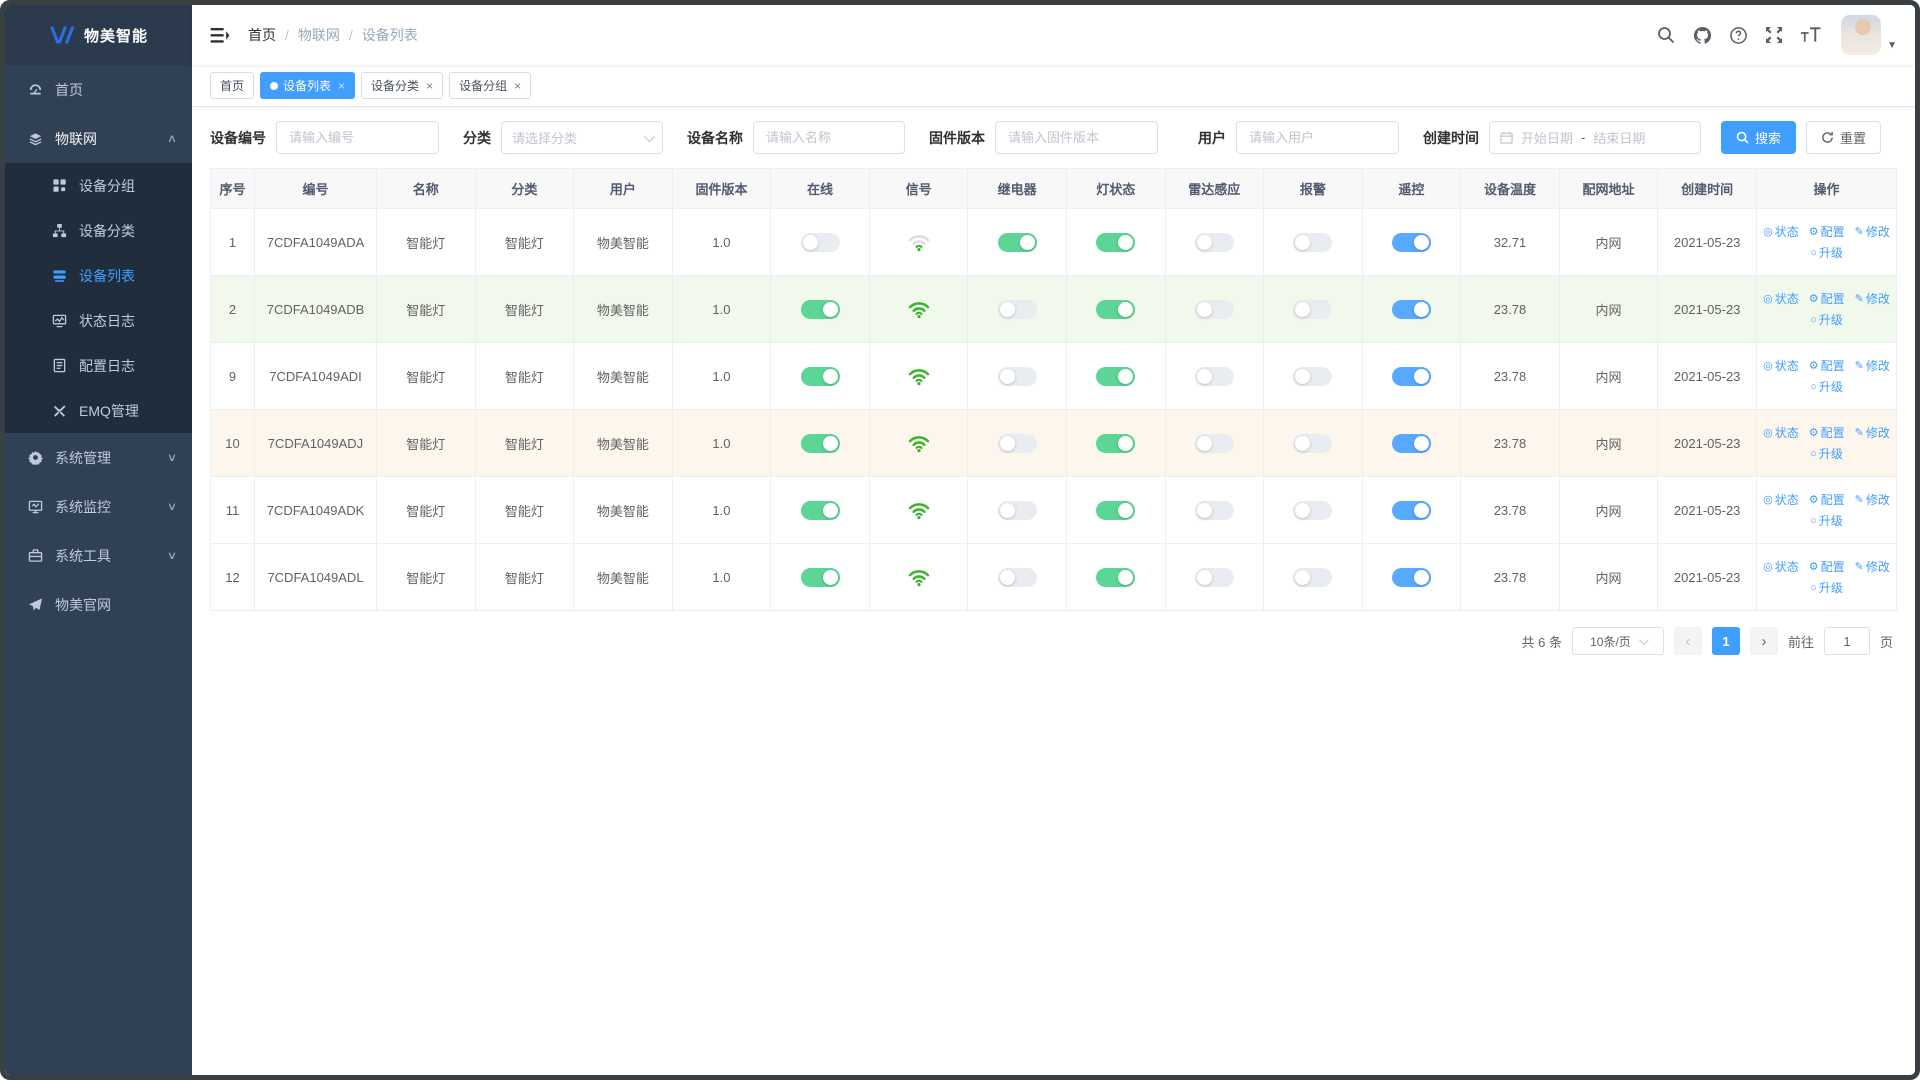 Image resolution: width=1920 pixels, height=1080 pixels. I want to click on user-menu: ▼, so click(1869, 35).